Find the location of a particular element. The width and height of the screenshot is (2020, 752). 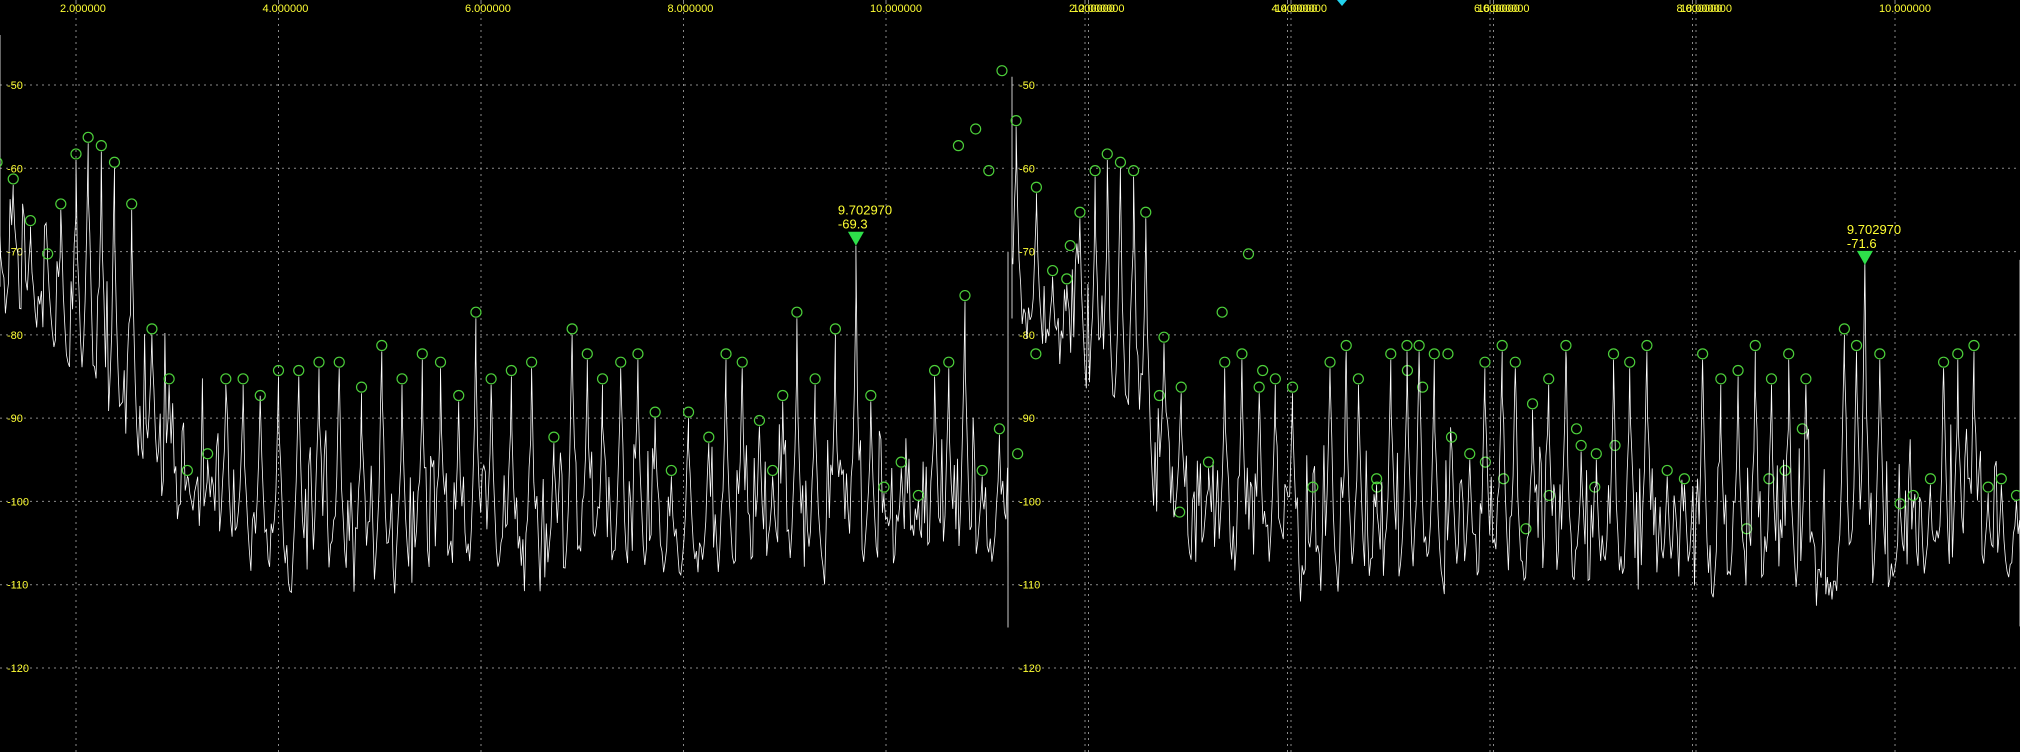

left-marker-level: -69.3 is located at coordinates (853, 224).